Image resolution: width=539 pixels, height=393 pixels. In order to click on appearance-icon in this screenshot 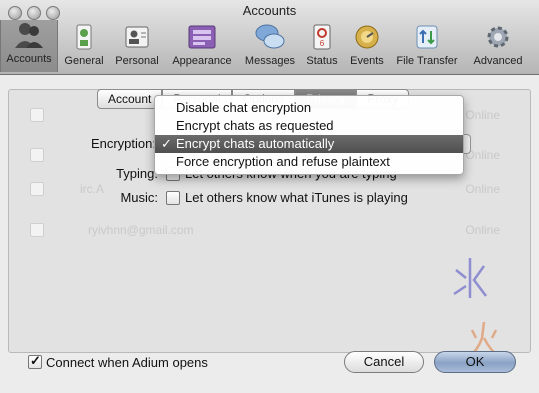, I will do `click(202, 37)`.